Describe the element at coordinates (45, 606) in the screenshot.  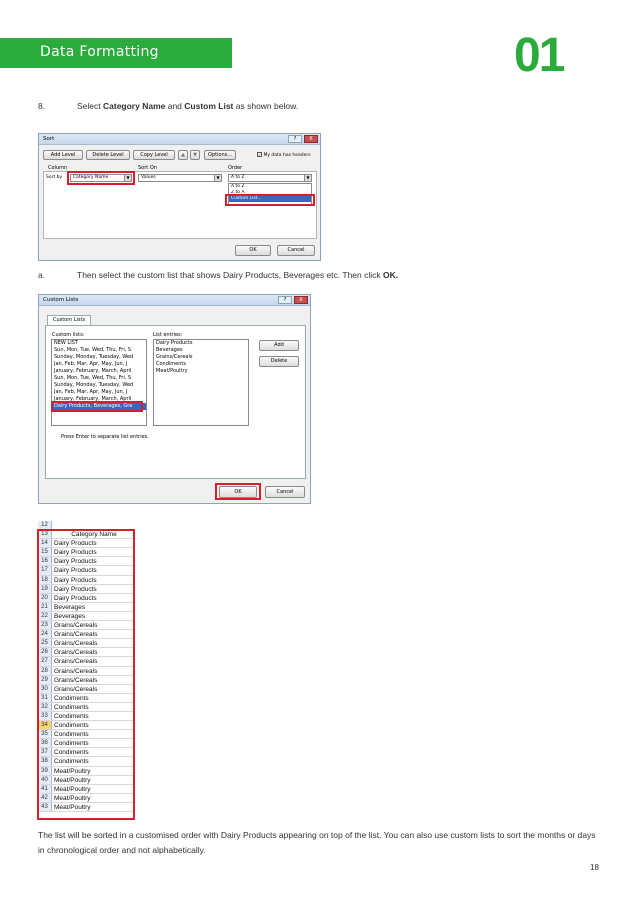
I see `row-number: 21` at that location.